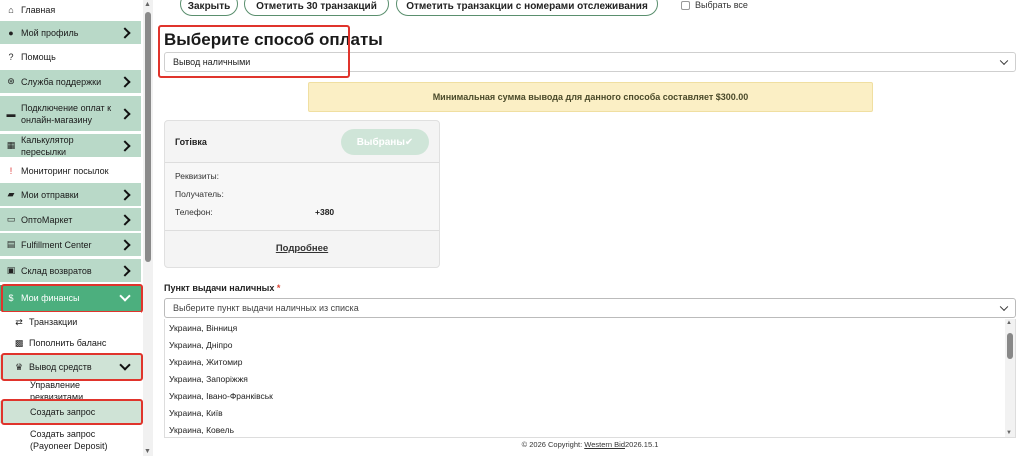  I want to click on sidebar-item-help: ? Помощь, so click(70, 57).